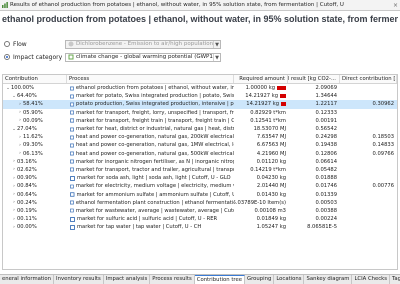 This screenshot has height=284, width=400. I want to click on column-header-contribution: Contribution, so click(35, 79).